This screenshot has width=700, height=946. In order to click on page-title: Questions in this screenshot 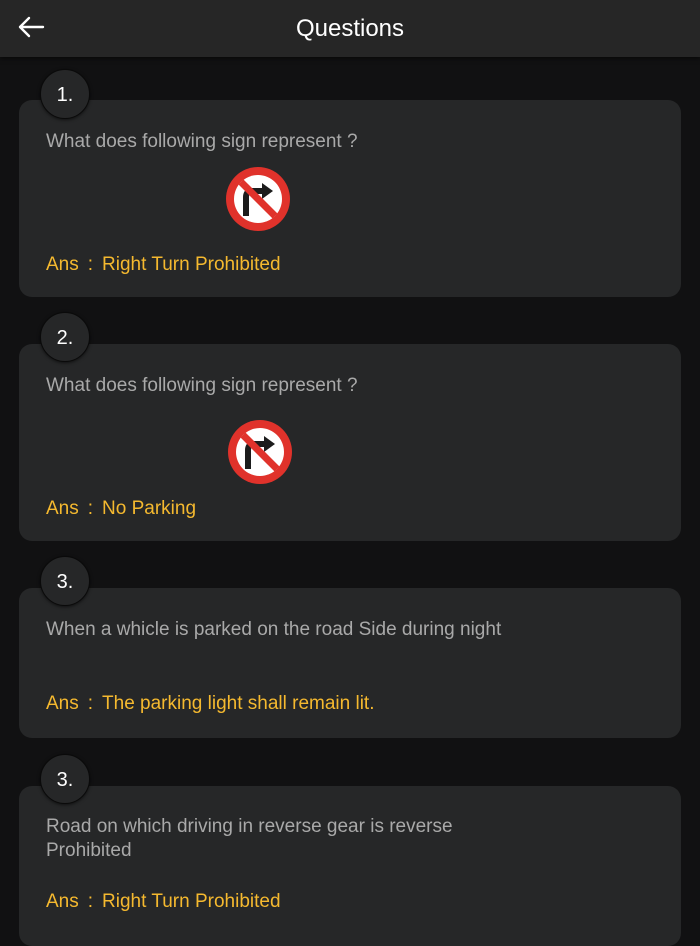, I will do `click(350, 28)`.